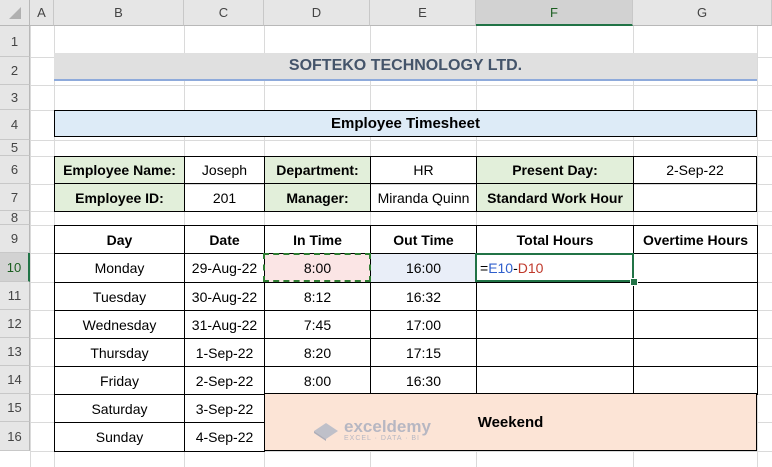 Image resolution: width=772 pixels, height=467 pixels. What do you see at coordinates (484, 268) in the screenshot?
I see `formula-equals: =` at bounding box center [484, 268].